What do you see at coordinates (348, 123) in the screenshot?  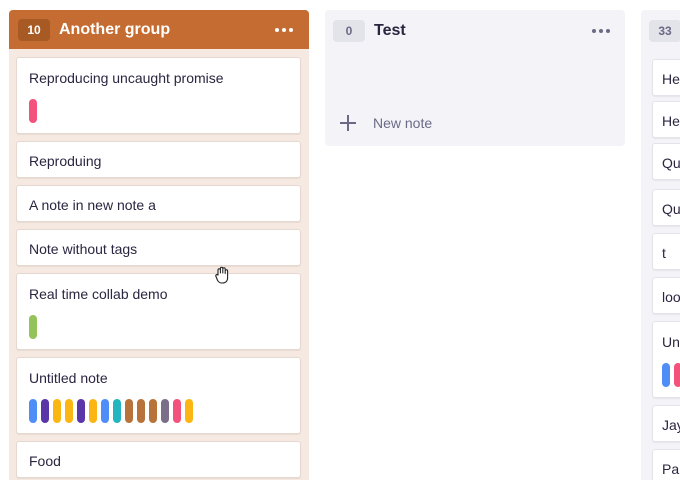 I see `plus-icon` at bounding box center [348, 123].